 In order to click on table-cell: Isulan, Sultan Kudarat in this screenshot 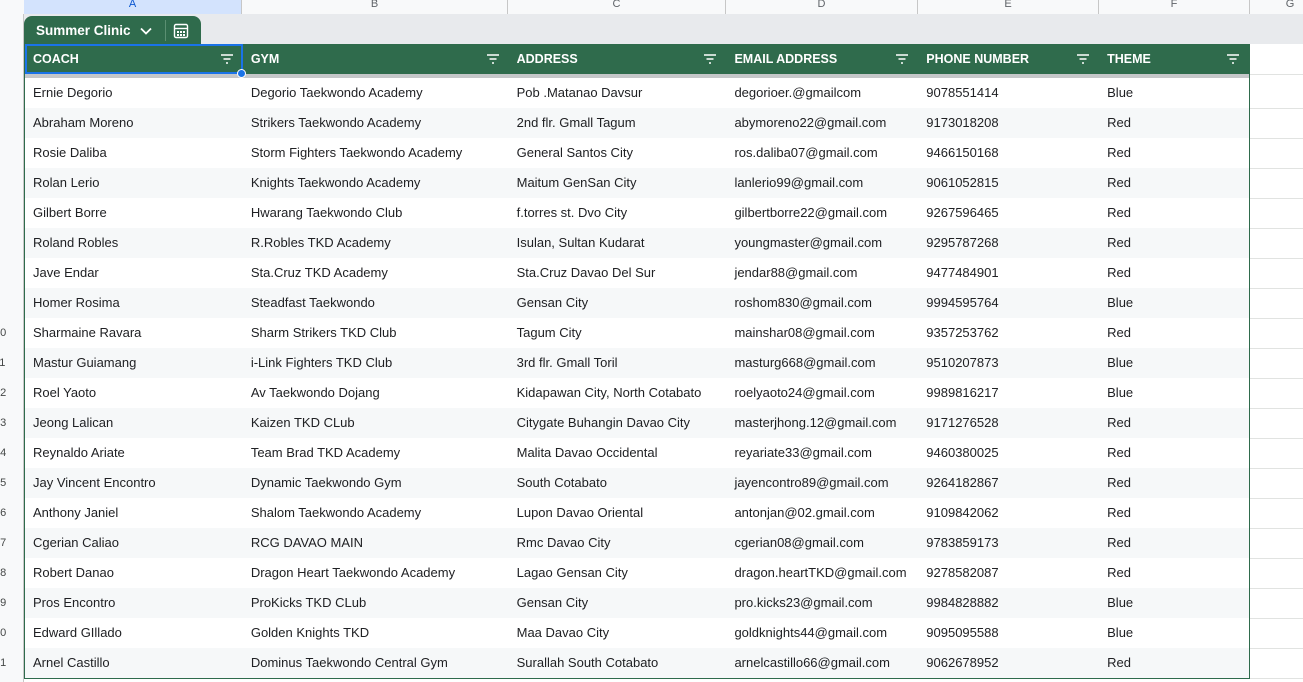, I will do `click(618, 243)`.